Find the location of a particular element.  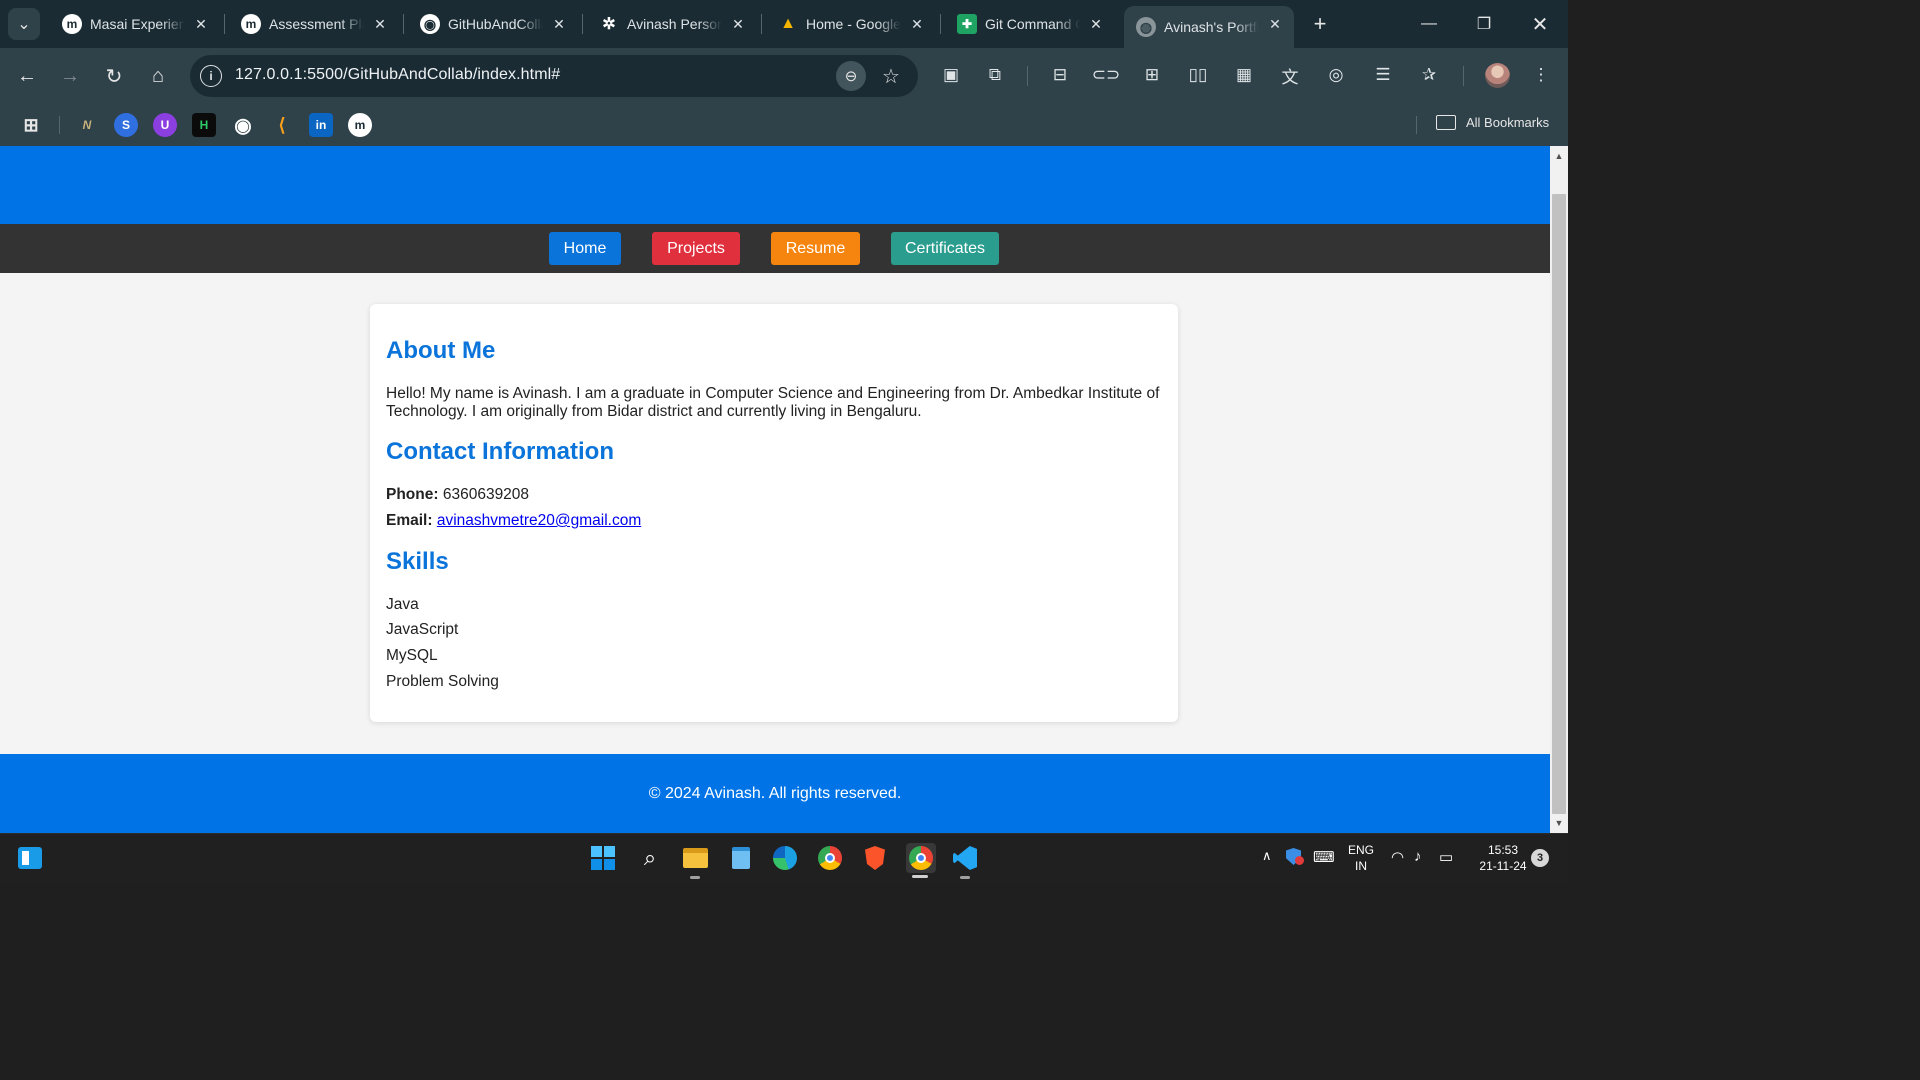

volume-icon: ♪ is located at coordinates (1418, 856).